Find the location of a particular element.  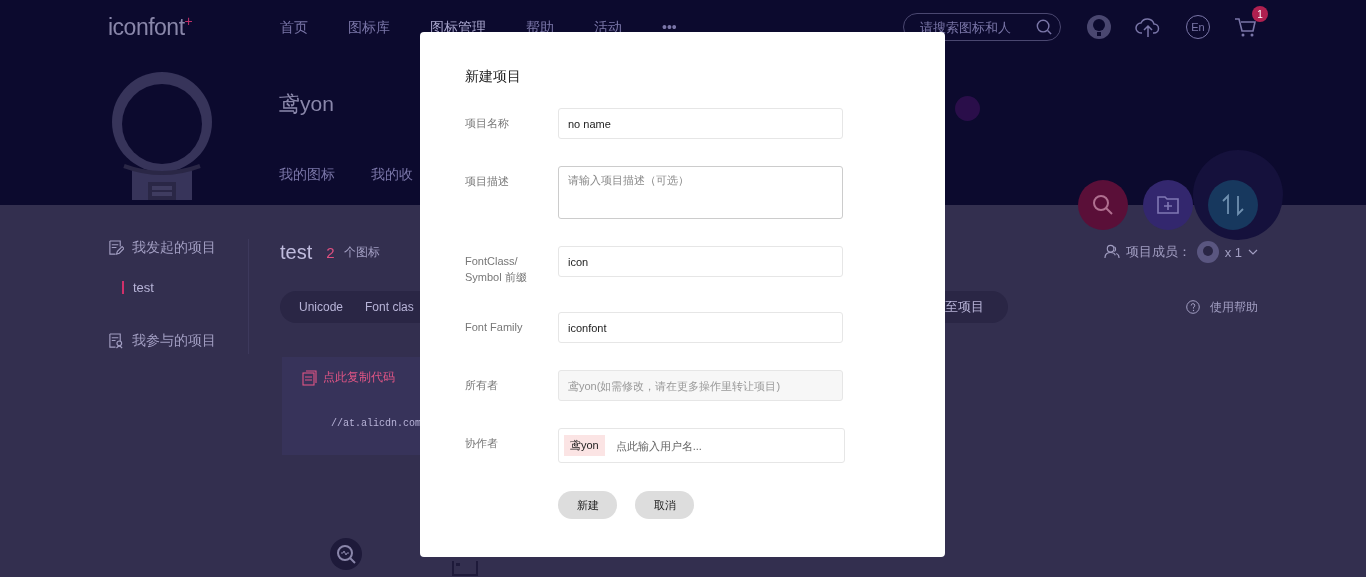

logo-mark: + is located at coordinates (188, 21).